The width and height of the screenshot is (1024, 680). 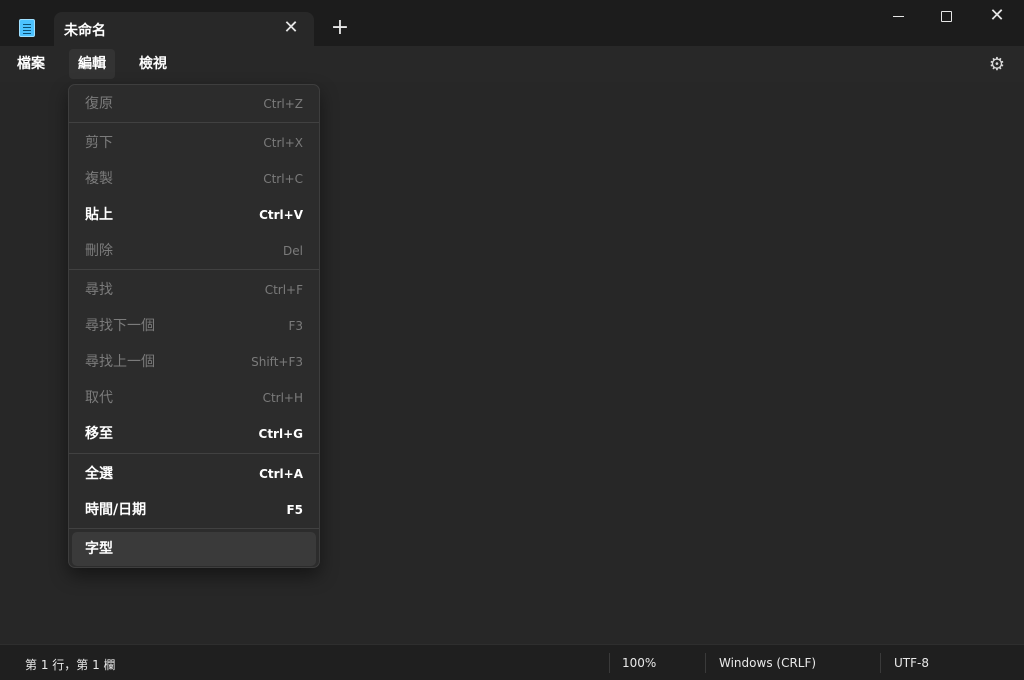 What do you see at coordinates (194, 143) in the screenshot?
I see `menu-item-cut: 剪下 Ctrl+X` at bounding box center [194, 143].